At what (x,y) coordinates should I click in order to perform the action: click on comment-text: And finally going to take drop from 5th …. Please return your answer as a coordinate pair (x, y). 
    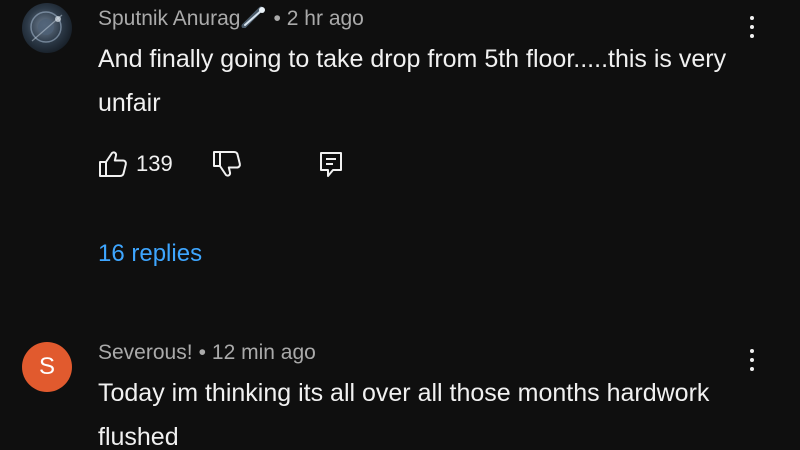
    Looking at the image, I should click on (412, 81).